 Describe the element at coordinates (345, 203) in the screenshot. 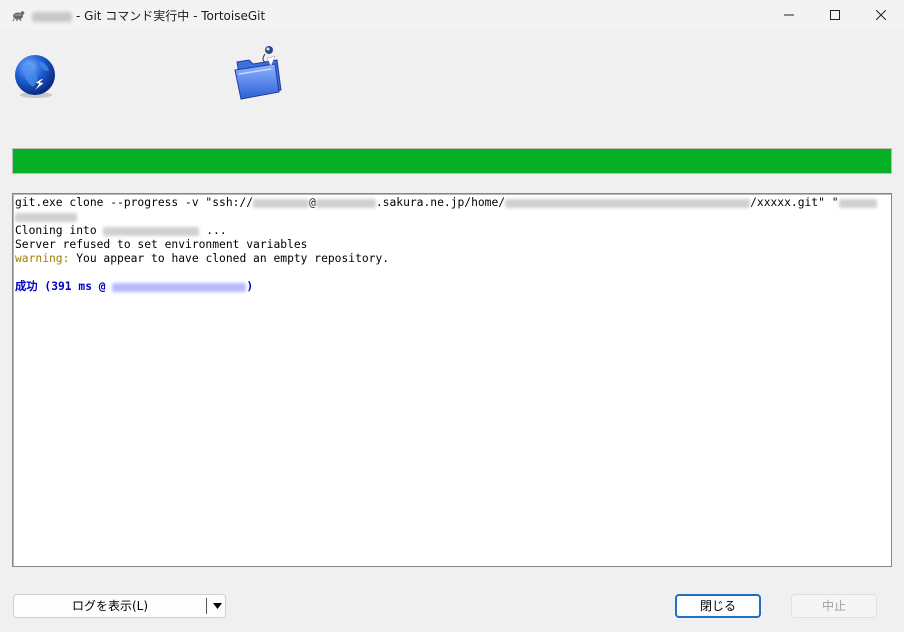

I see `redacted-host` at that location.